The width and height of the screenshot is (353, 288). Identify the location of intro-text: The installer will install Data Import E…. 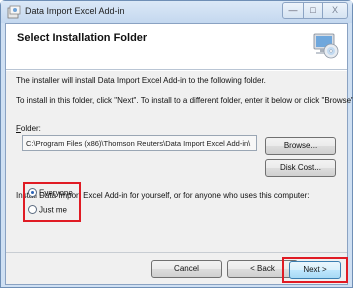
(141, 80).